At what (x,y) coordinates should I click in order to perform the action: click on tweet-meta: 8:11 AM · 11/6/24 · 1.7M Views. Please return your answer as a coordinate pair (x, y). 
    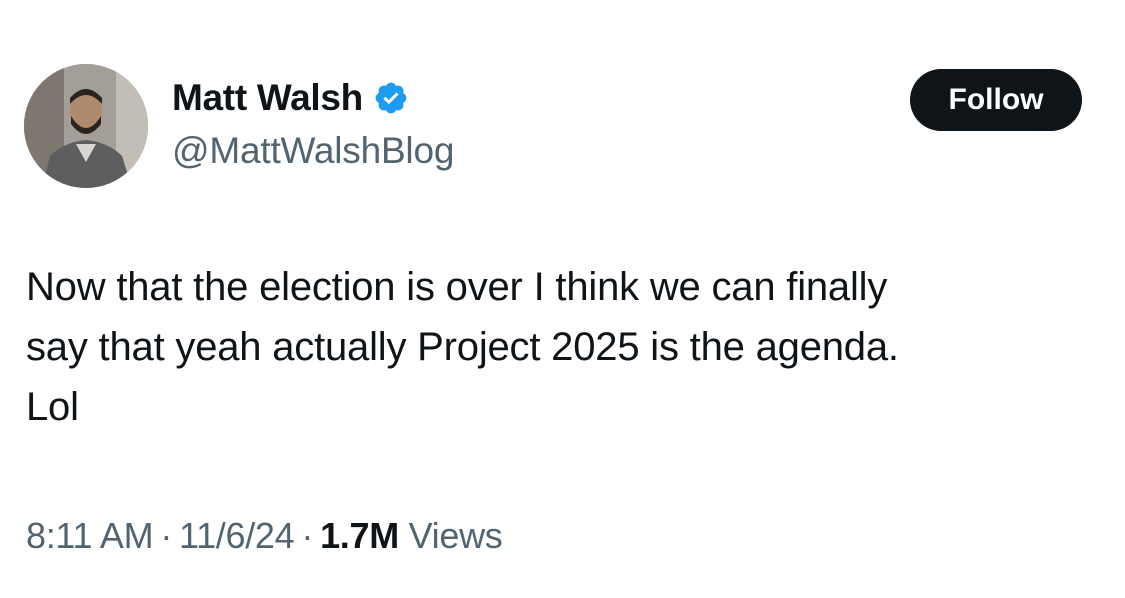
    Looking at the image, I should click on (264, 536).